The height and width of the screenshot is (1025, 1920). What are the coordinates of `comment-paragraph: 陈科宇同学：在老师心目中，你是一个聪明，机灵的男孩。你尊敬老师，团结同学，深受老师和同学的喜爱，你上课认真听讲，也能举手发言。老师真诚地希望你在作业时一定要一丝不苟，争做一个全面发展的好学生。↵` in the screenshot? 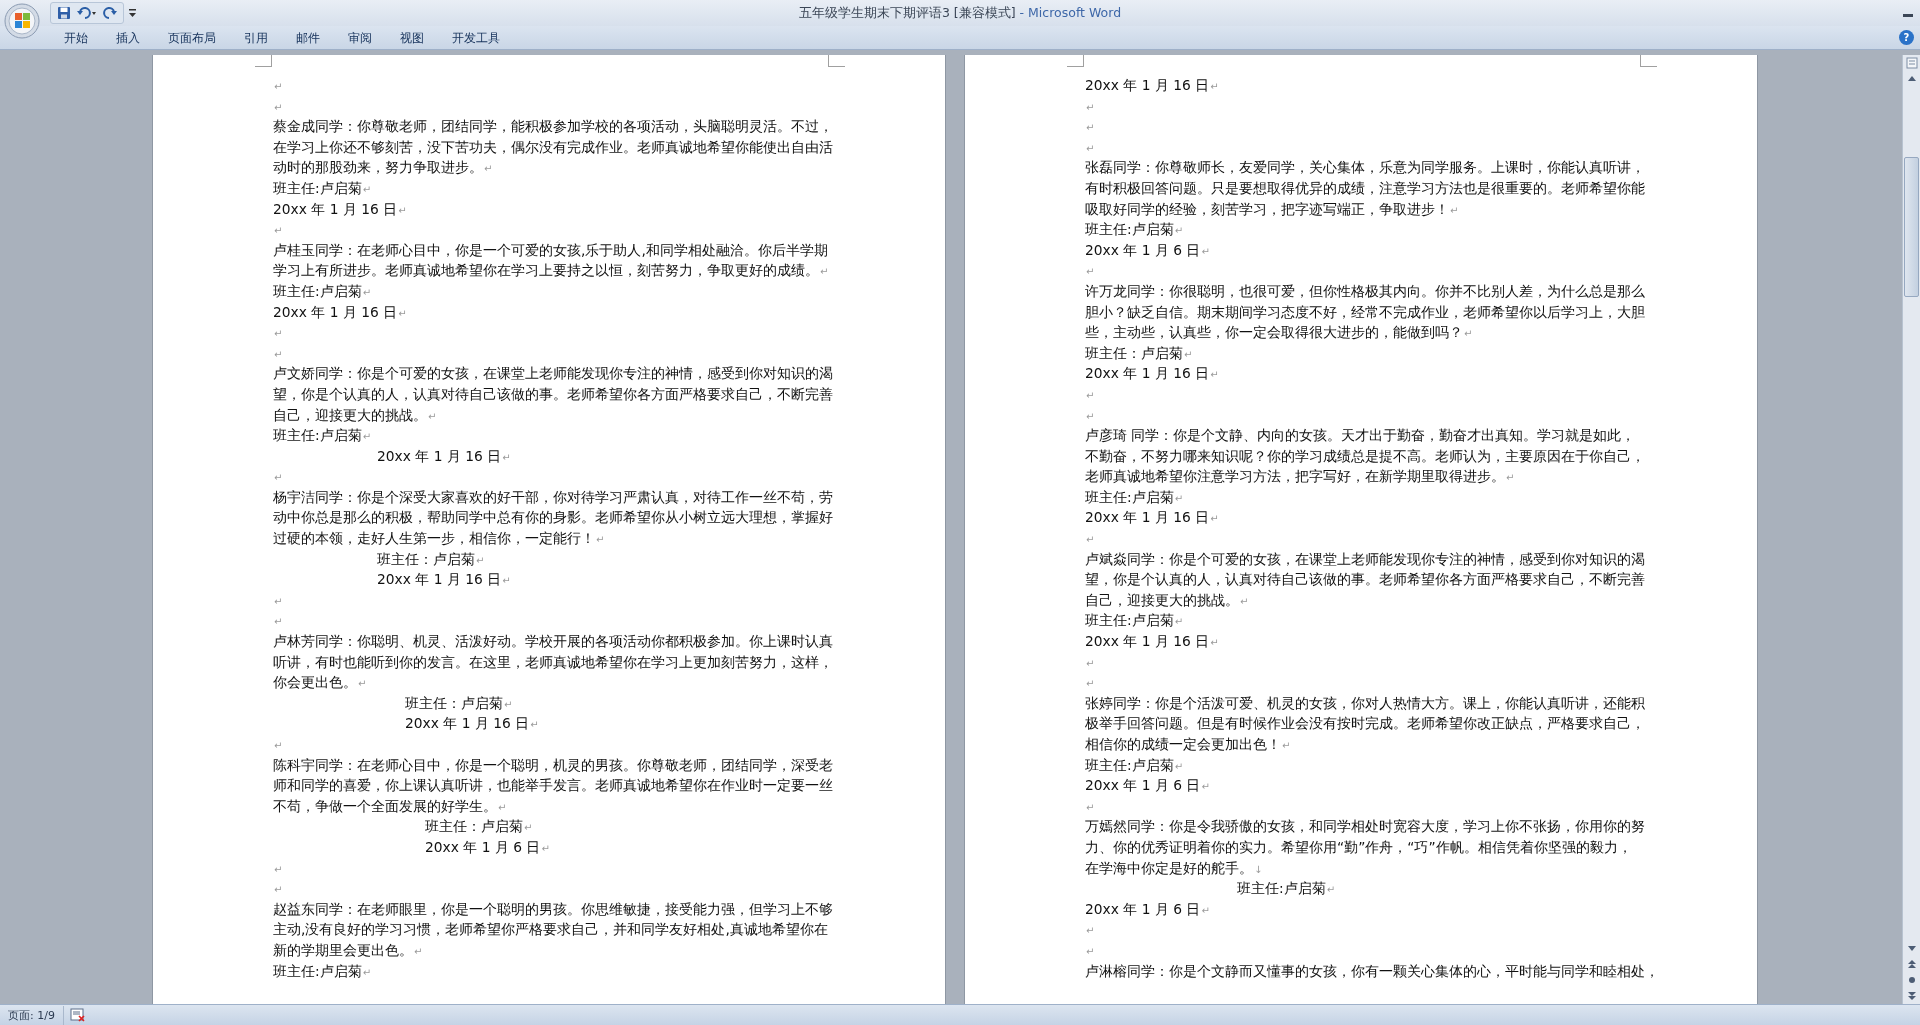 It's located at (553, 785).